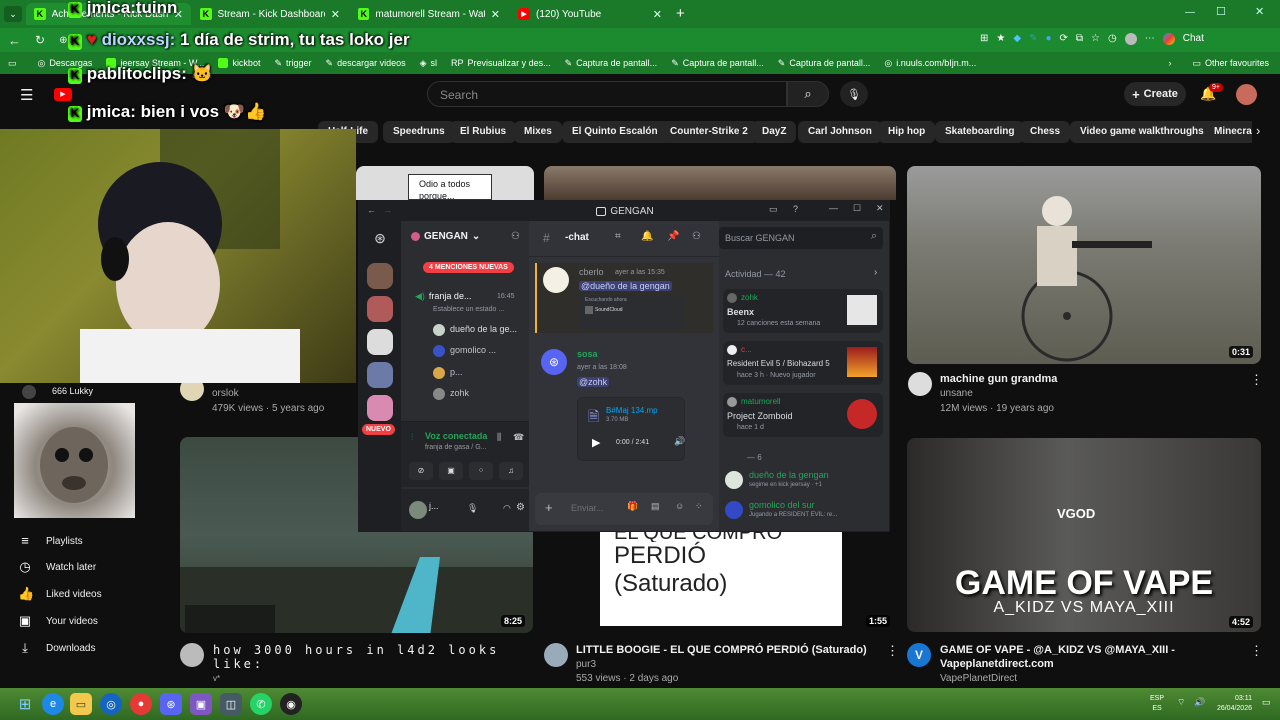 Image resolution: width=1280 pixels, height=720 pixels. Describe the element at coordinates (1181, 702) in the screenshot. I see `network-icon: ⌔` at that location.